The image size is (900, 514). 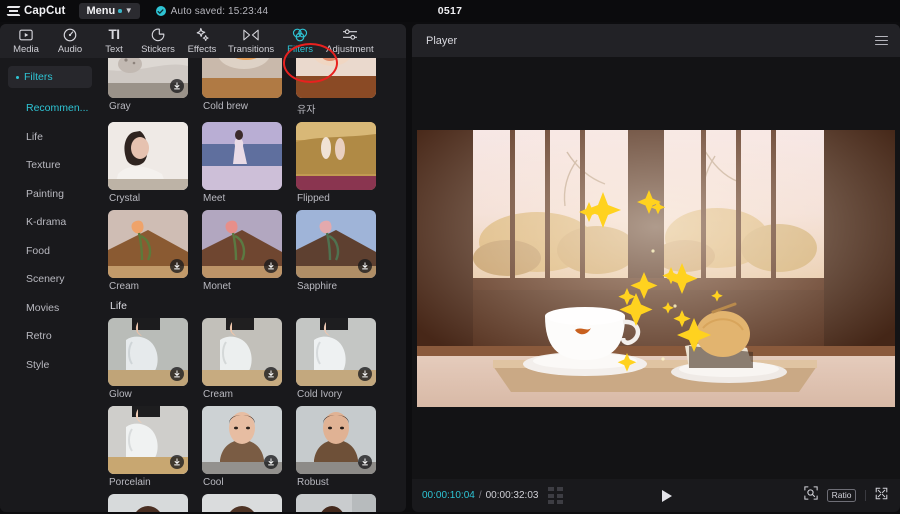 I want to click on sidebar-item-texture: Texture, so click(x=50, y=165).